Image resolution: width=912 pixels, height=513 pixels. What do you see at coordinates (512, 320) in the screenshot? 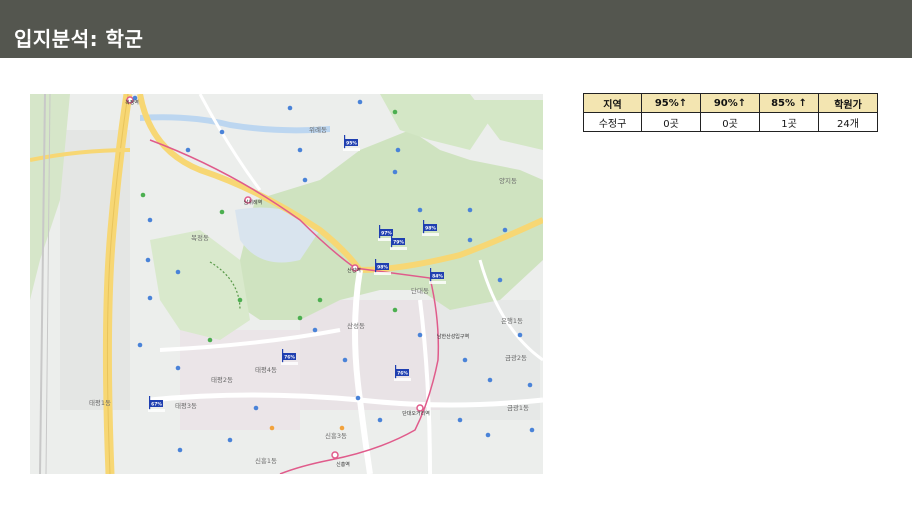
I see `district-label: 은행1동` at bounding box center [512, 320].